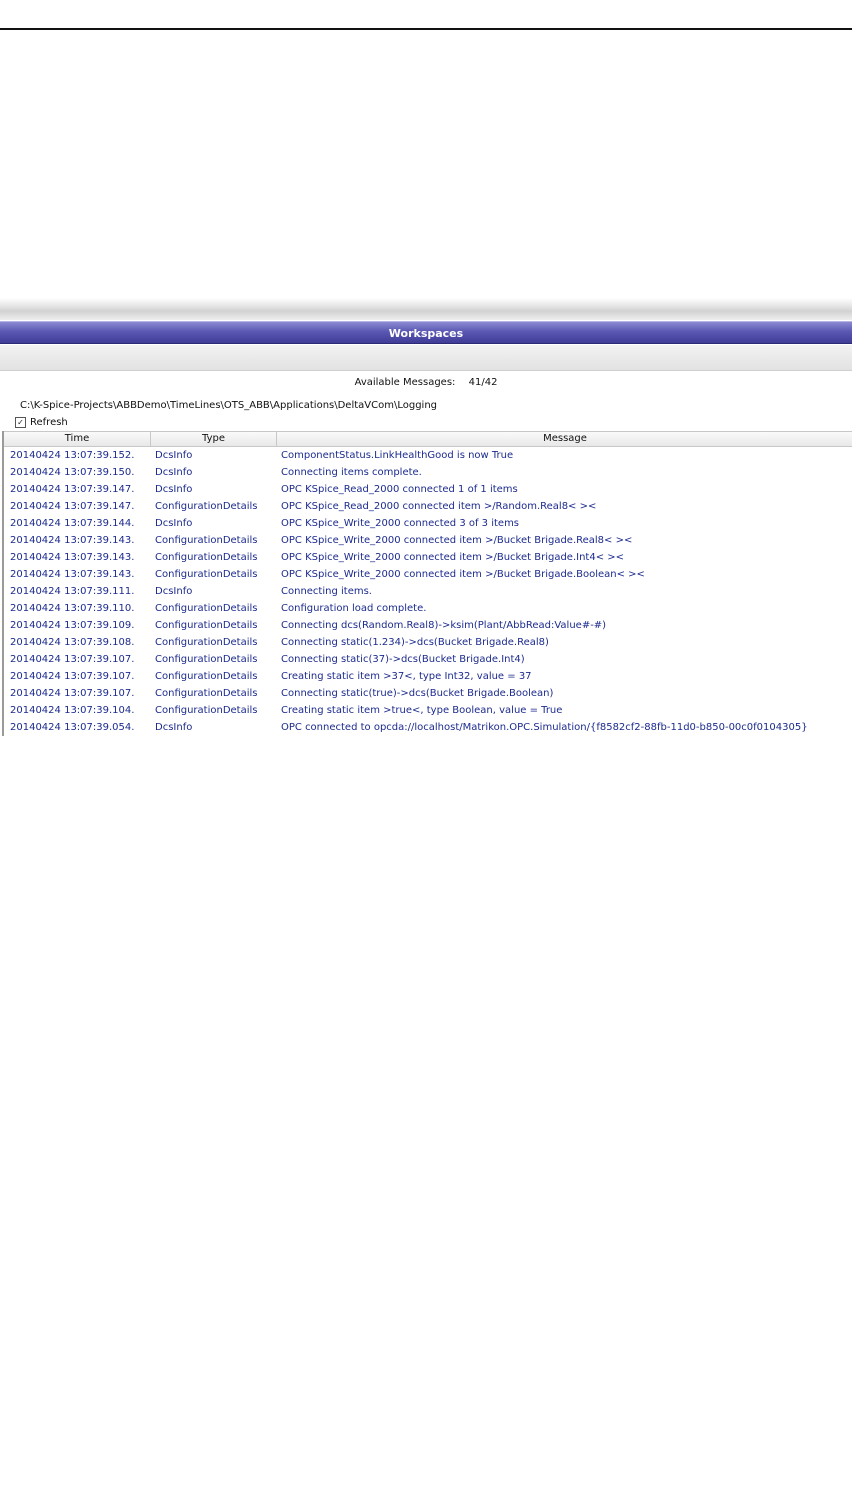 The image size is (852, 1509). I want to click on workspaces-title: Workspaces, so click(426, 333).